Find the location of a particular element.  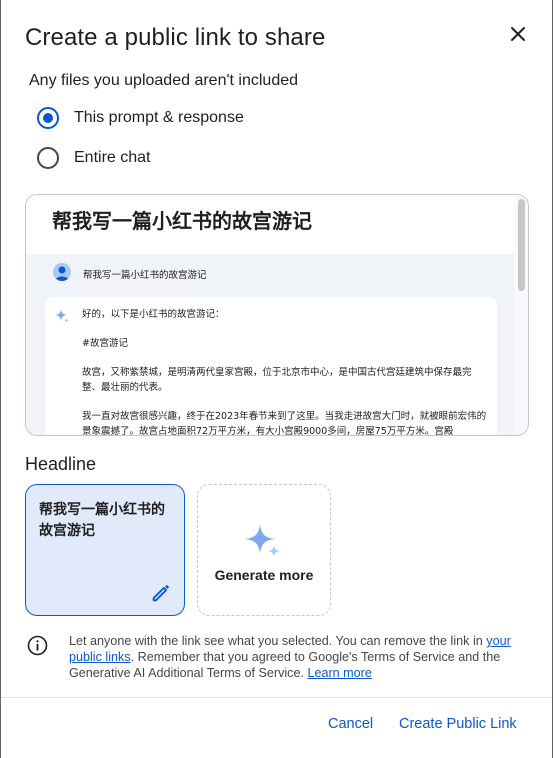

dialog-title: Create a public link to share is located at coordinates (175, 37).